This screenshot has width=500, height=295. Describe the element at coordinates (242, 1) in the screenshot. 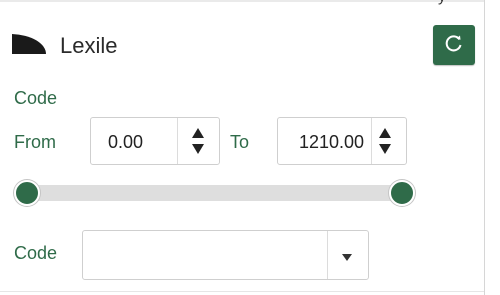

I see `top-divider` at that location.